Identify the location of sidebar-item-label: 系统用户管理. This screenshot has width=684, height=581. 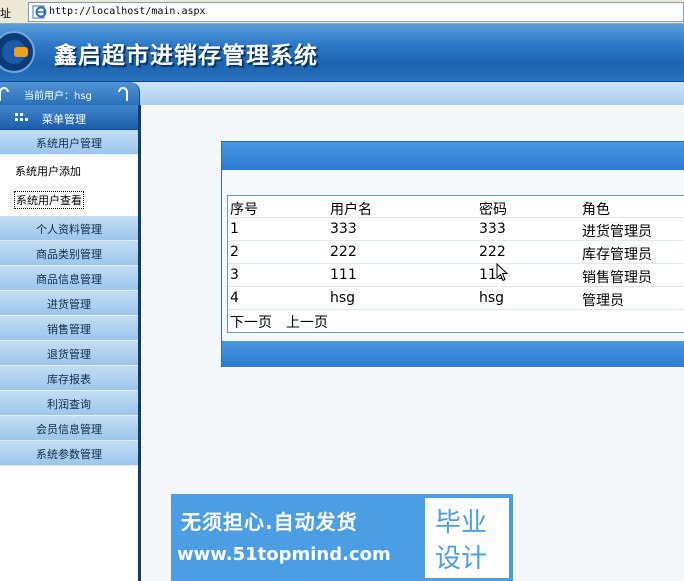
(69, 143).